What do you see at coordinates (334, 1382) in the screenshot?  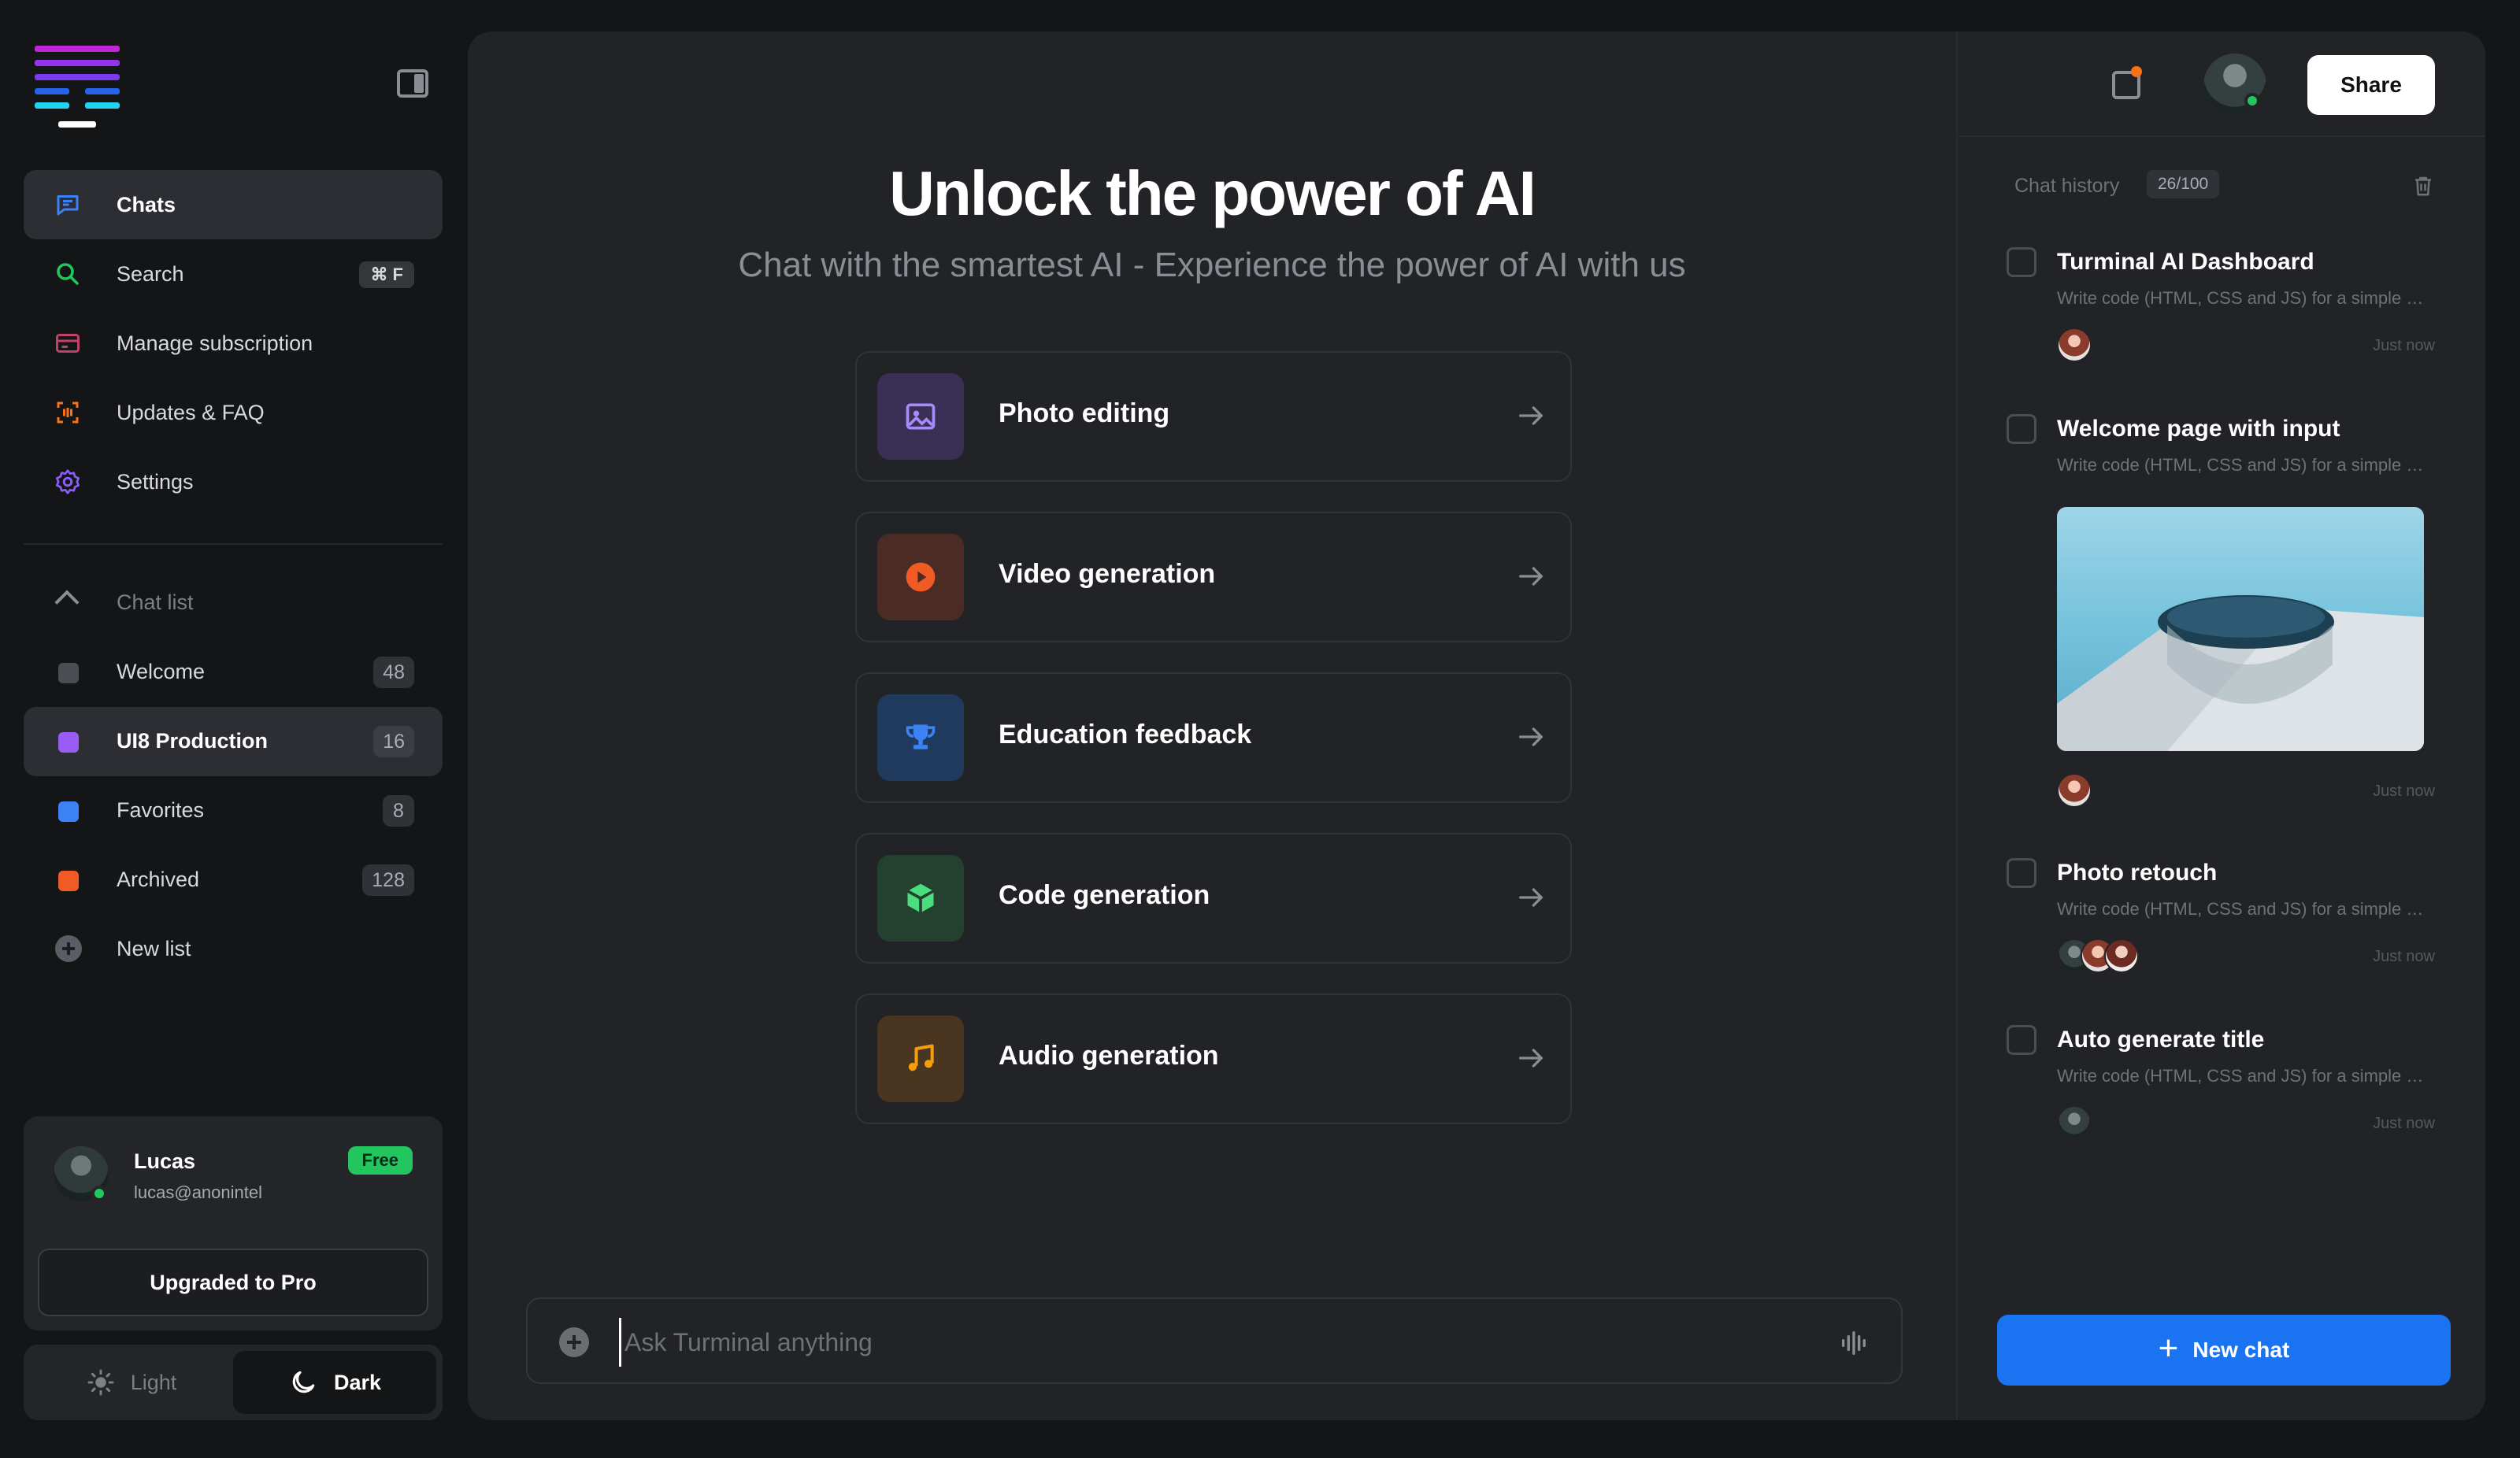 I see `theme-dark-button: Dark` at bounding box center [334, 1382].